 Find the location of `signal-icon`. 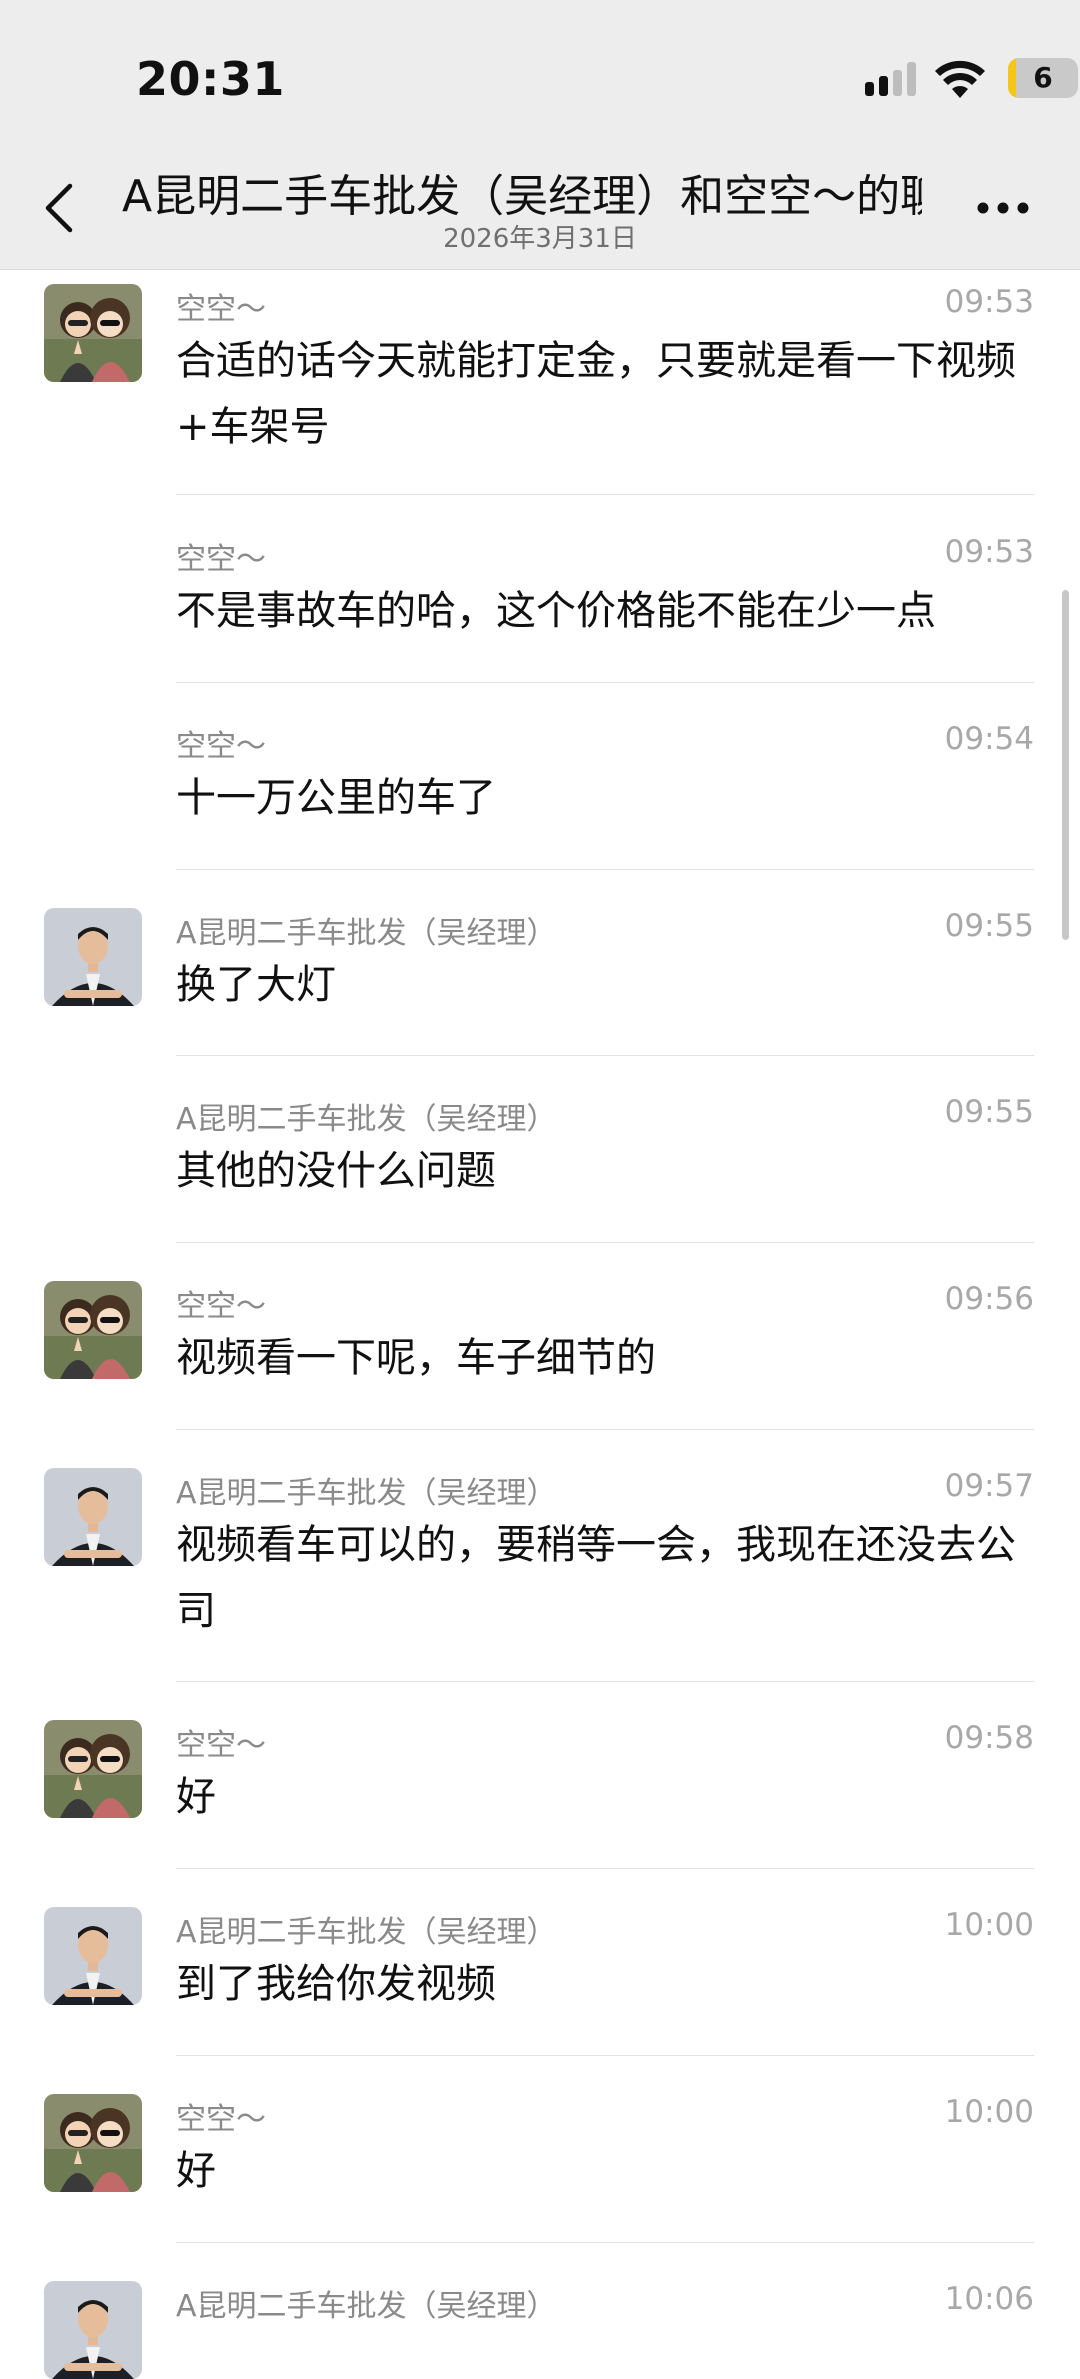

signal-icon is located at coordinates (890, 79).